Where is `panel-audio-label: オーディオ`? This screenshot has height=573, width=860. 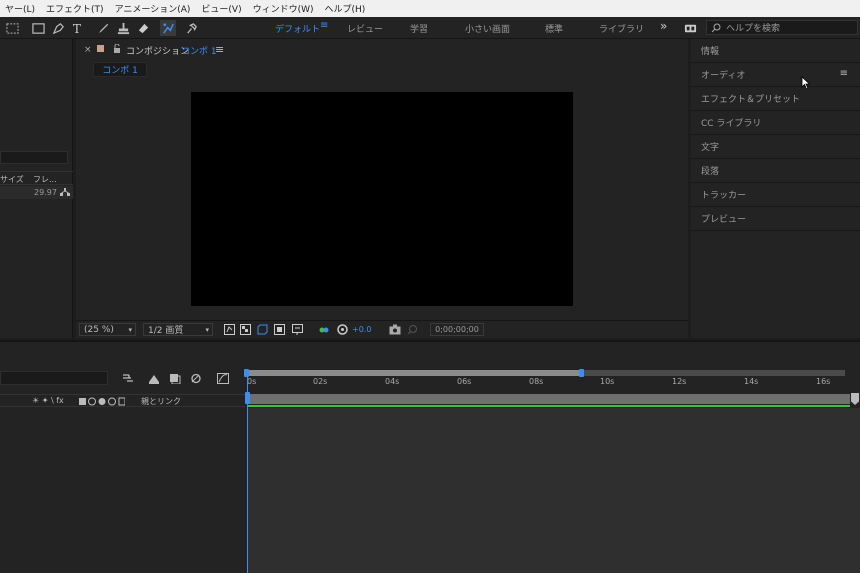 panel-audio-label: オーディオ is located at coordinates (723, 76).